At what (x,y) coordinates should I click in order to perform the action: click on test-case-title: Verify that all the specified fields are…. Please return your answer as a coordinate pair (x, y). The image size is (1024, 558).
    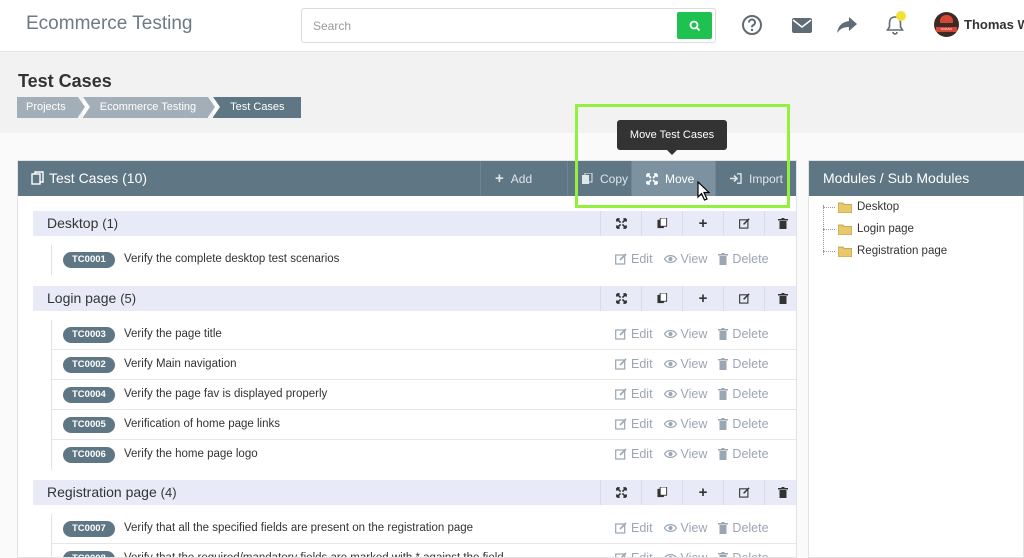
    Looking at the image, I should click on (298, 528).